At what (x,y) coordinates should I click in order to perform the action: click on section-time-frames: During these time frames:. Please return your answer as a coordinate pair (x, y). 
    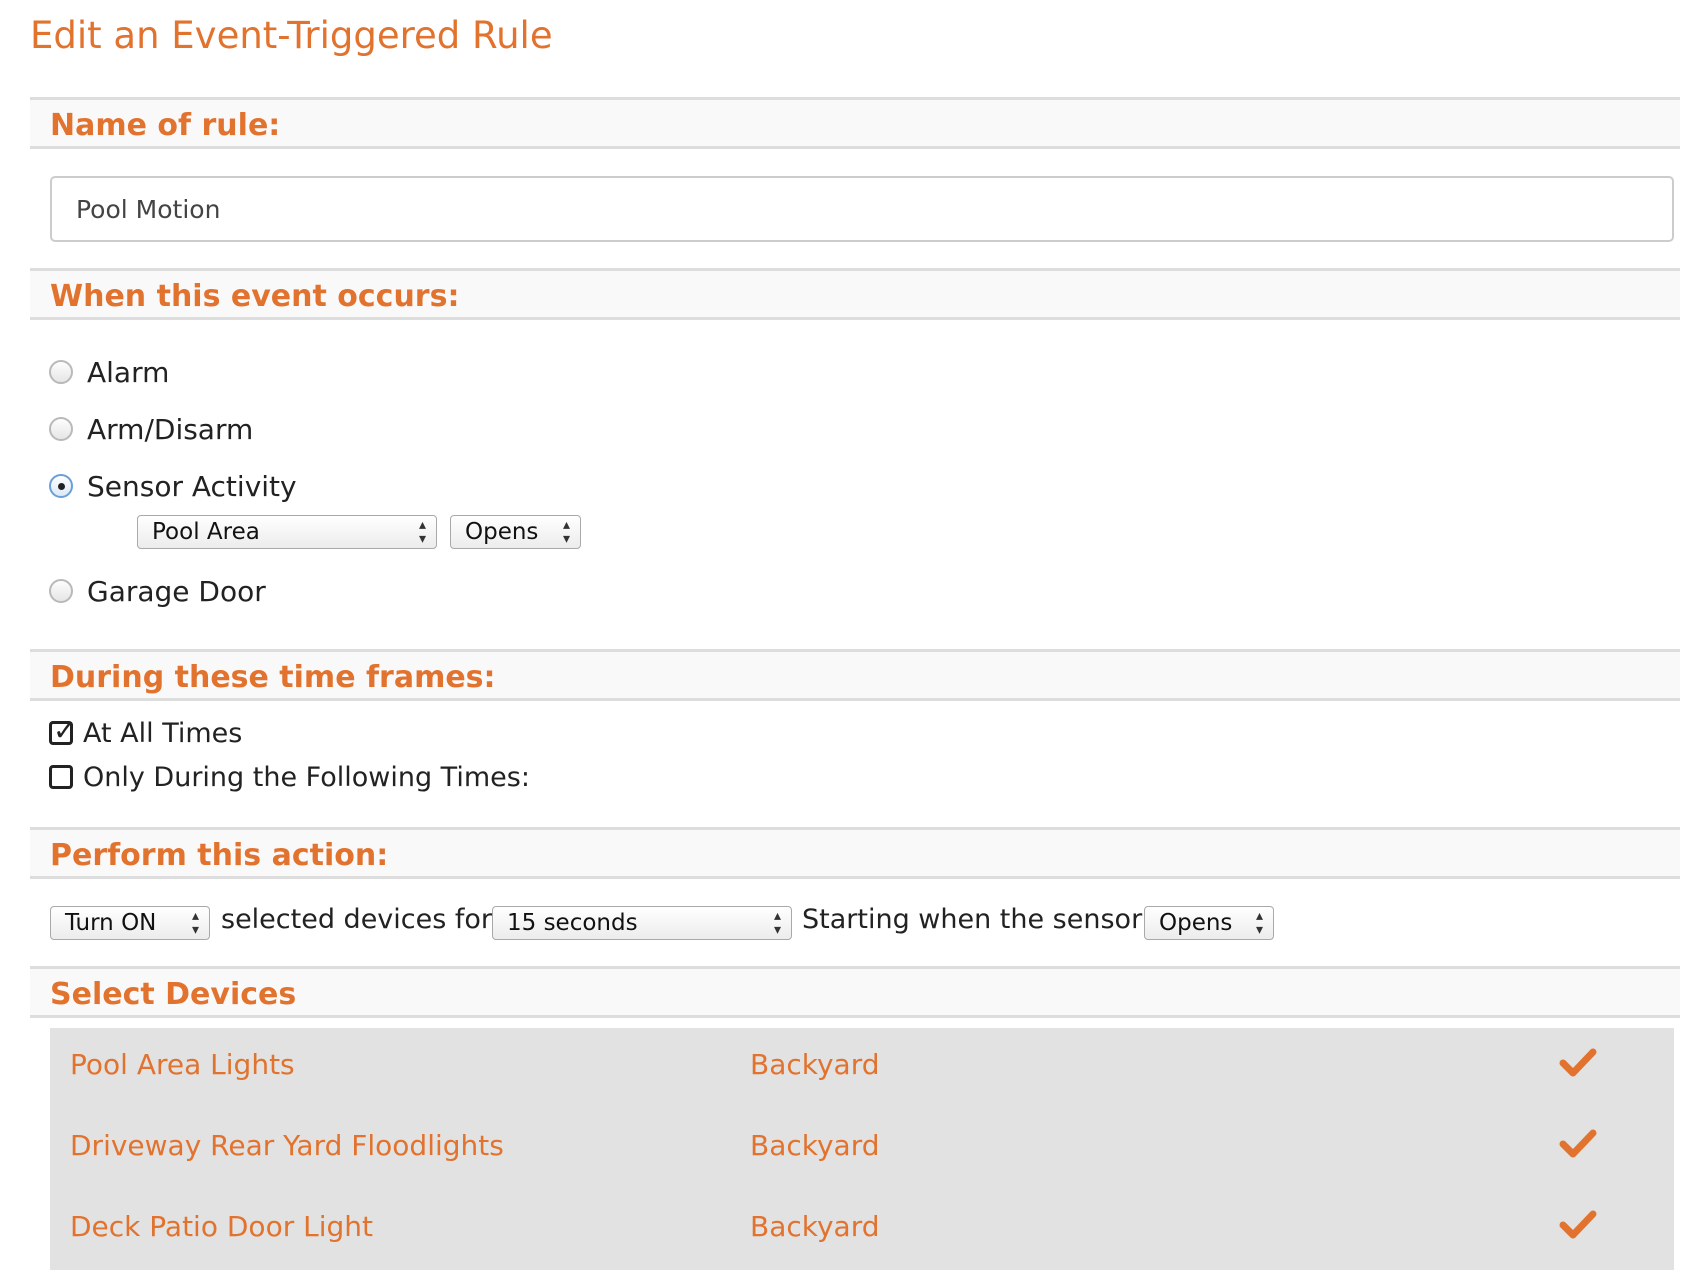
    Looking at the image, I should click on (855, 675).